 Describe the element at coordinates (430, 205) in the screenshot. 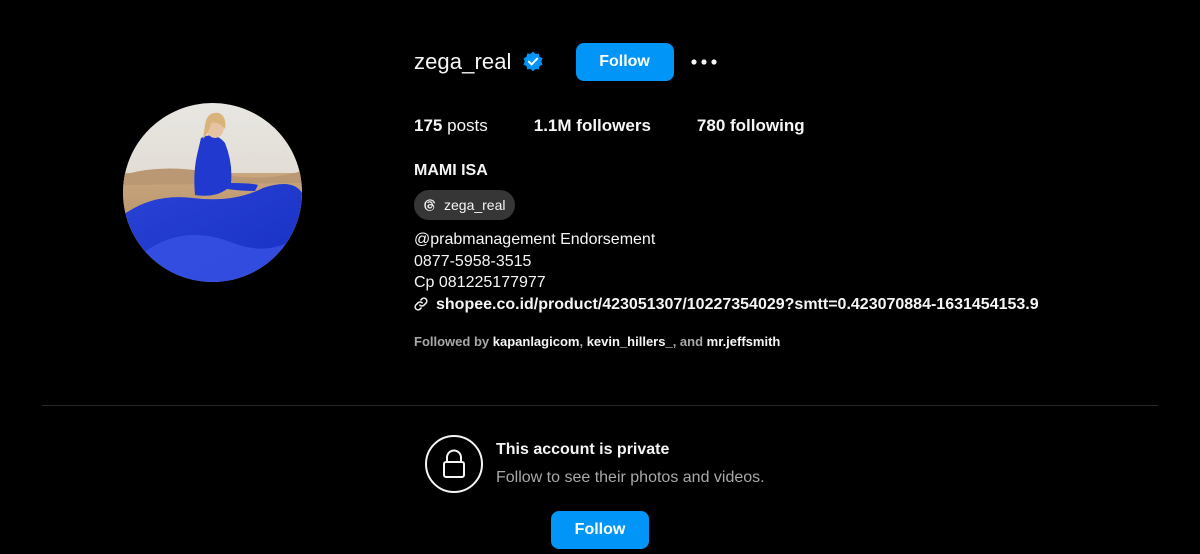

I see `threads-icon` at that location.